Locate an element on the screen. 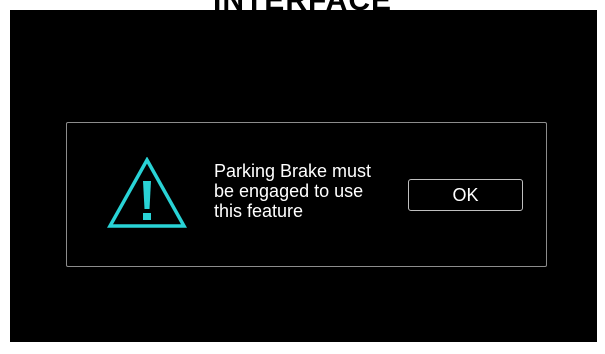  dialog-message-line: this feature is located at coordinates (259, 211).